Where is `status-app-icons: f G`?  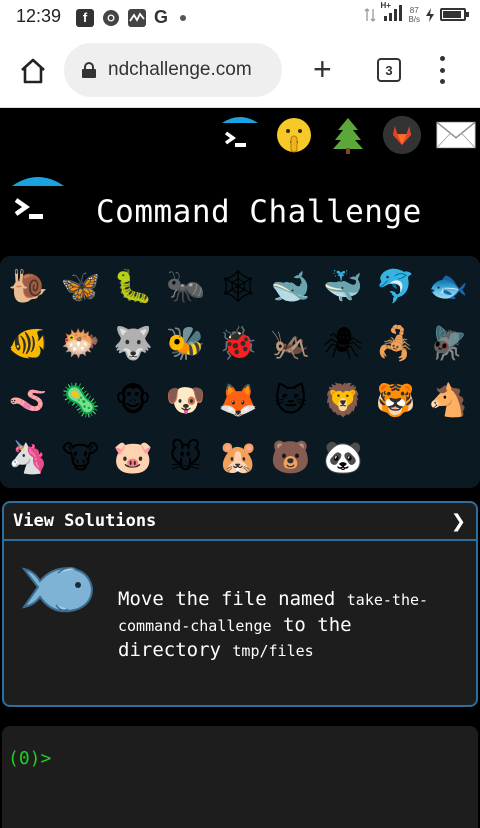 status-app-icons: f G is located at coordinates (131, 17).